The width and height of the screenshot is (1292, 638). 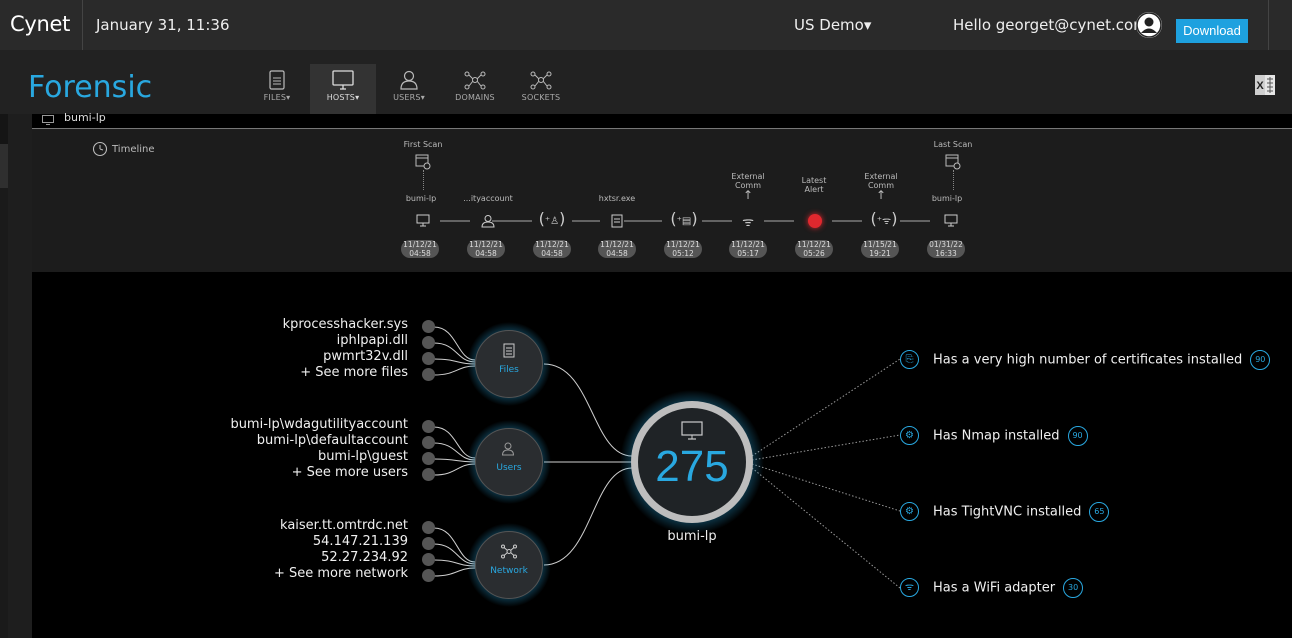 What do you see at coordinates (683, 249) in the screenshot?
I see `event-timestamp: 11/12/21 05:12` at bounding box center [683, 249].